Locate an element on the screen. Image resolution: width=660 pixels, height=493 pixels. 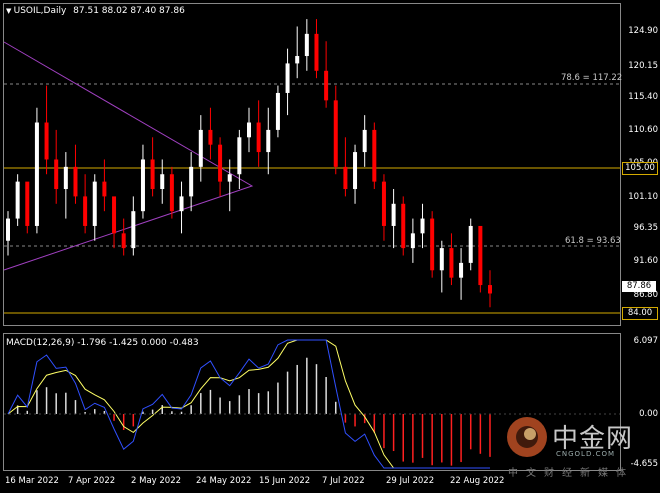
price-tick: 110.60 is located at coordinates (643, 130).